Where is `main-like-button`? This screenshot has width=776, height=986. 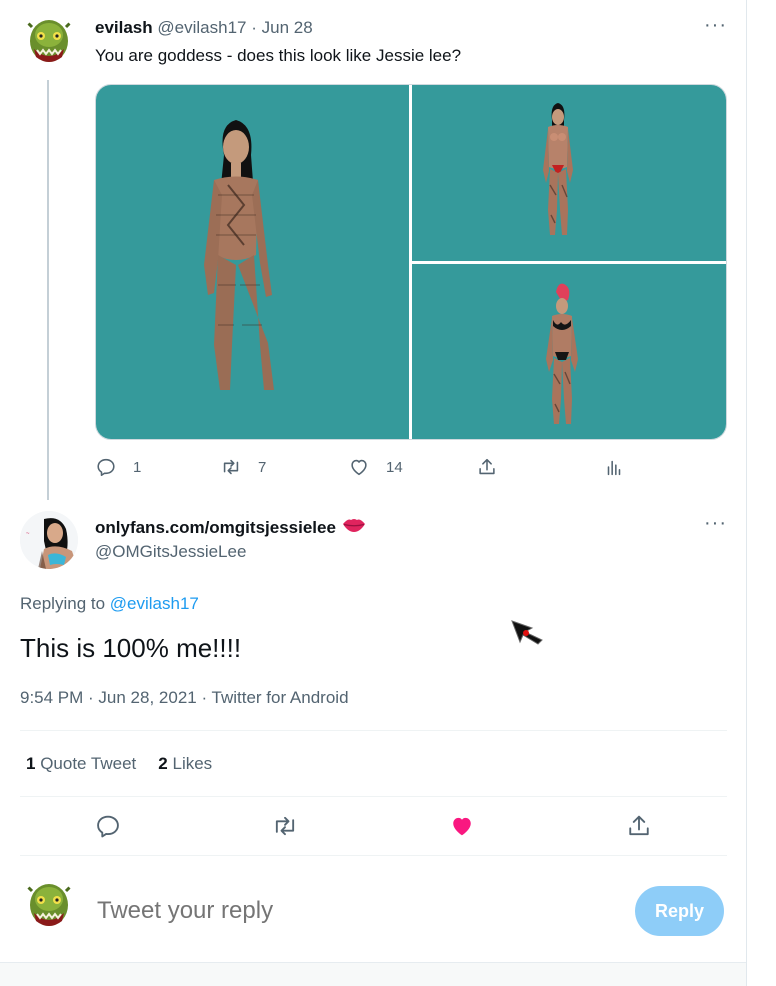
main-like-button is located at coordinates (462, 826).